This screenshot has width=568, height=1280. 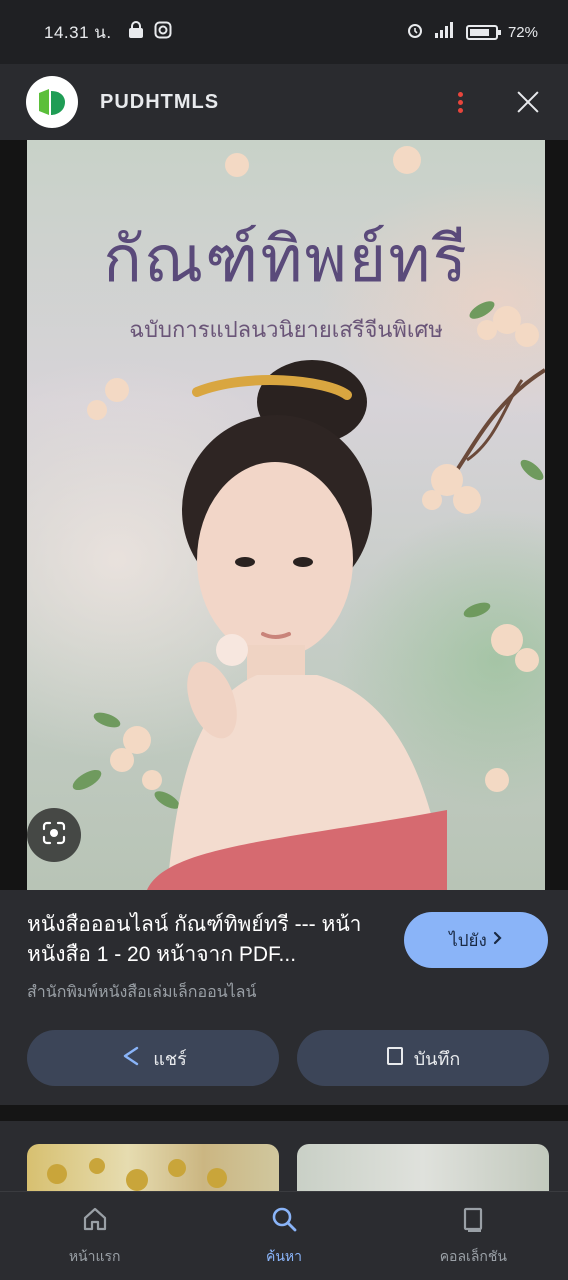 I want to click on status-bar: 14.31 น. 72%, so click(x=284, y=32).